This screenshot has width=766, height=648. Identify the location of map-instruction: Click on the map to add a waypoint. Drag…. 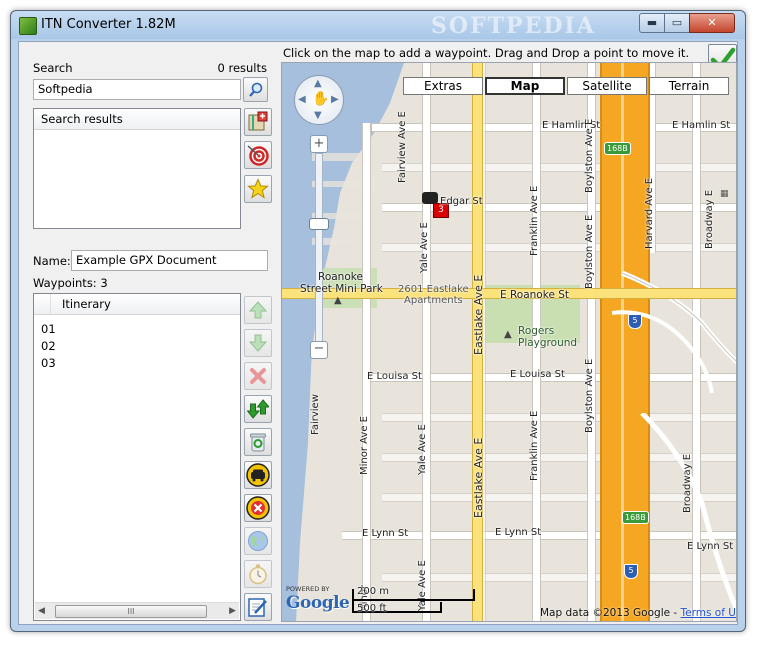
(486, 53).